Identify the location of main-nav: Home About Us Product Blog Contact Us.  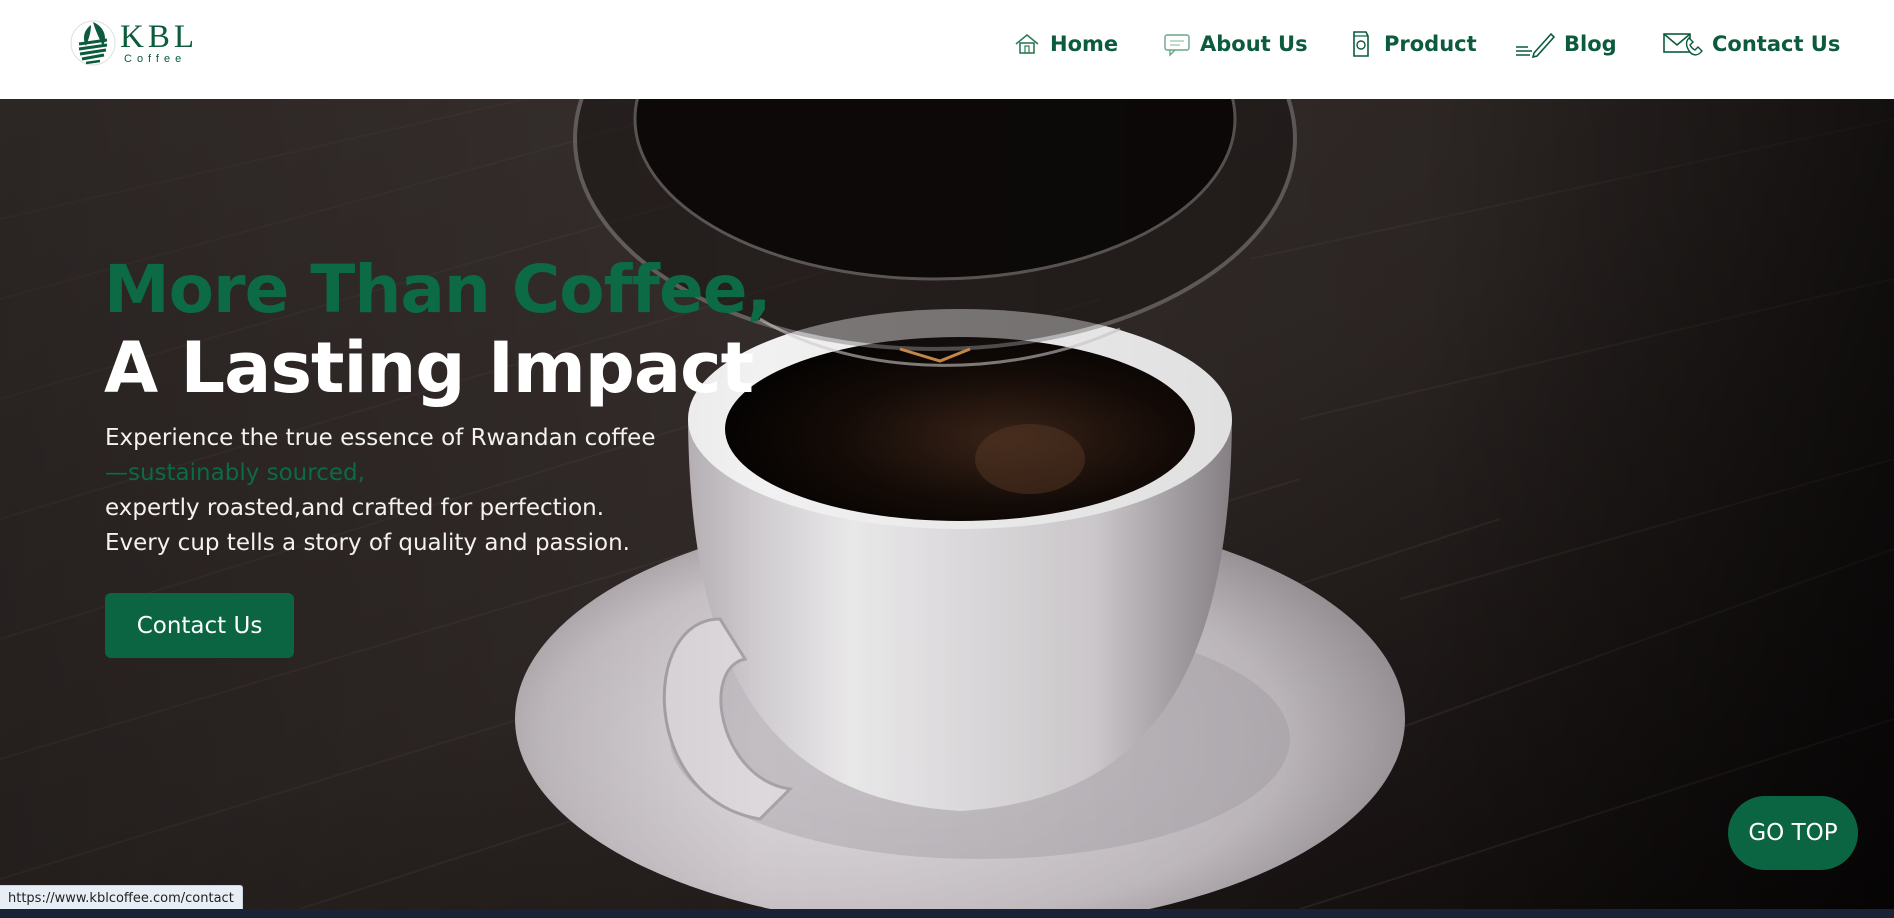
(947, 44).